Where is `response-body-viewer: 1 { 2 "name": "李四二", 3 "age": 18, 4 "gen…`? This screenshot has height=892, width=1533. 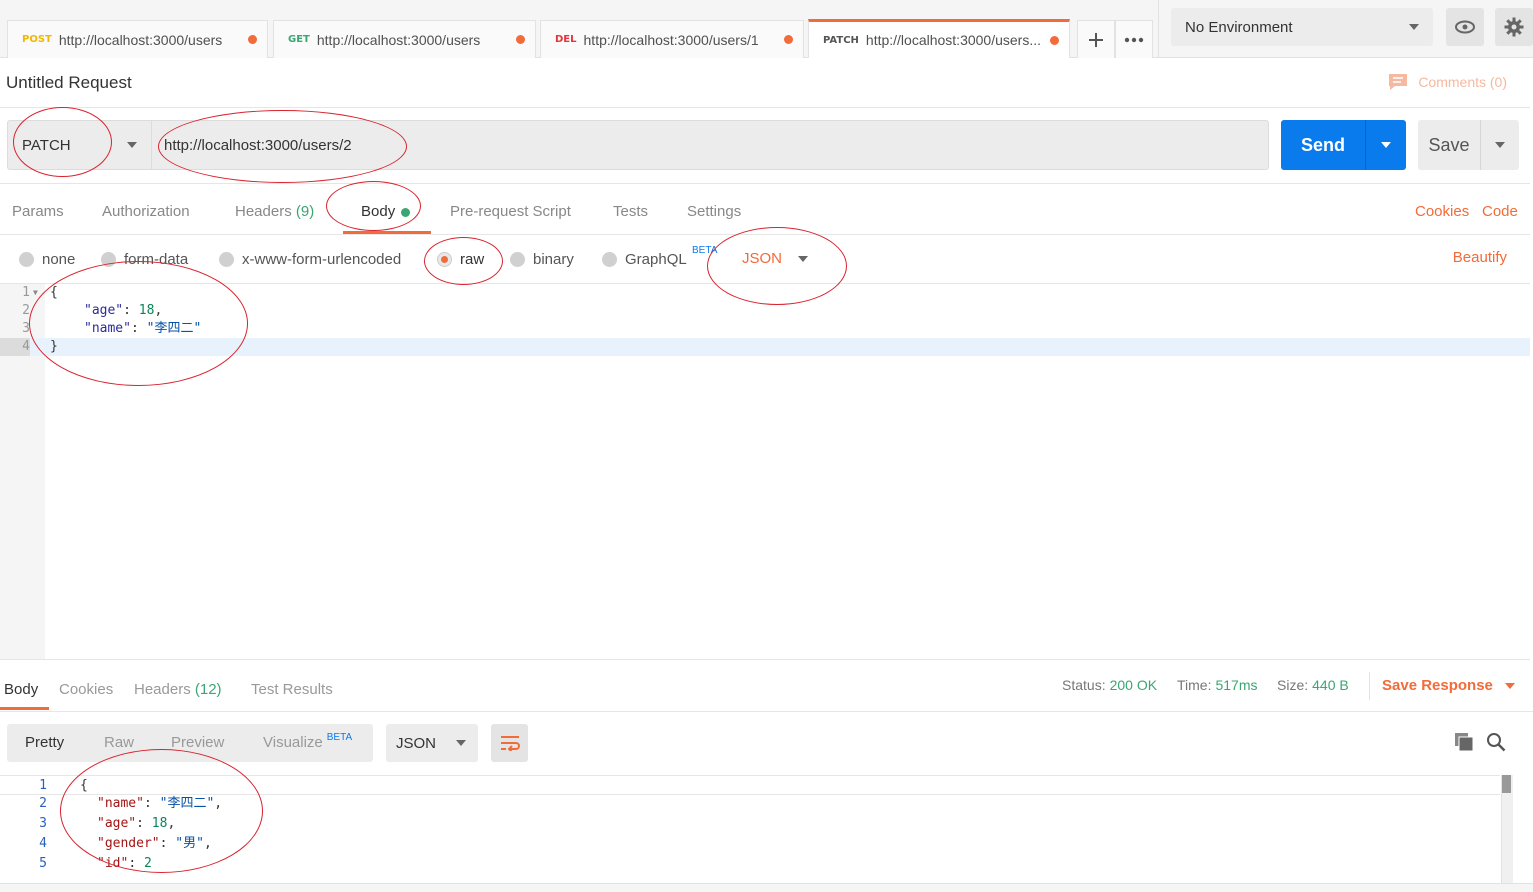 response-body-viewer: 1 { 2 "name": "李四二", 3 "age": 18, 4 "gen… is located at coordinates (760, 829).